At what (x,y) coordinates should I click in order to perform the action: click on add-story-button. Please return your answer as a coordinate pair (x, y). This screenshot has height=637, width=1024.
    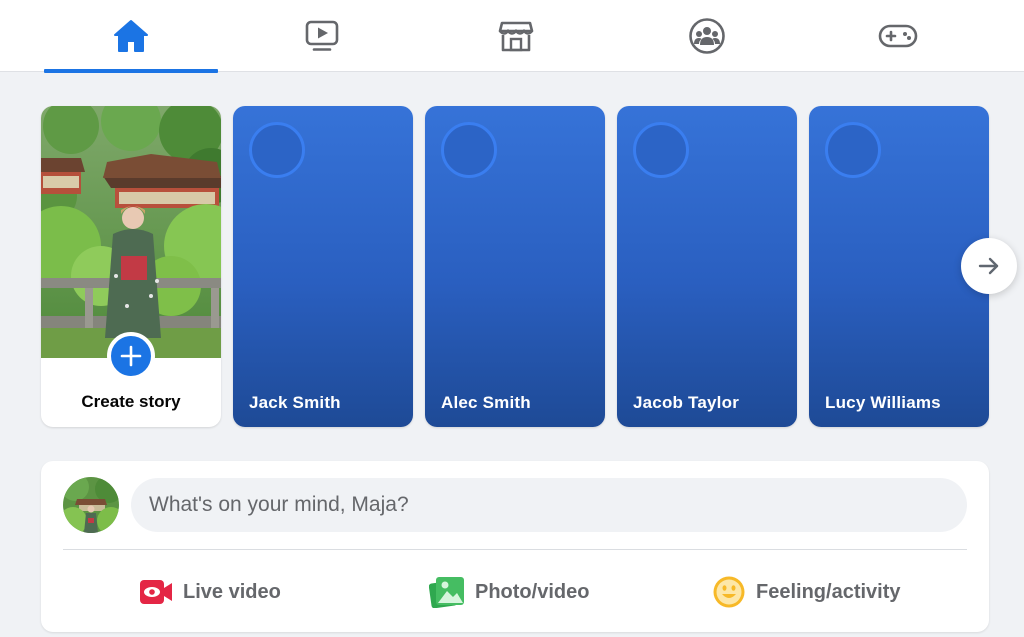
    Looking at the image, I should click on (131, 356).